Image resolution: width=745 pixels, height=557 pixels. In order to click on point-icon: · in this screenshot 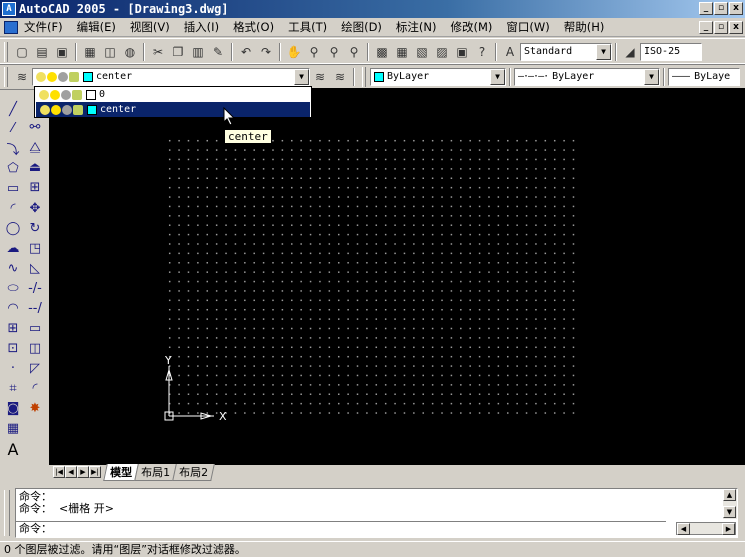, I will do `click(13, 368)`.